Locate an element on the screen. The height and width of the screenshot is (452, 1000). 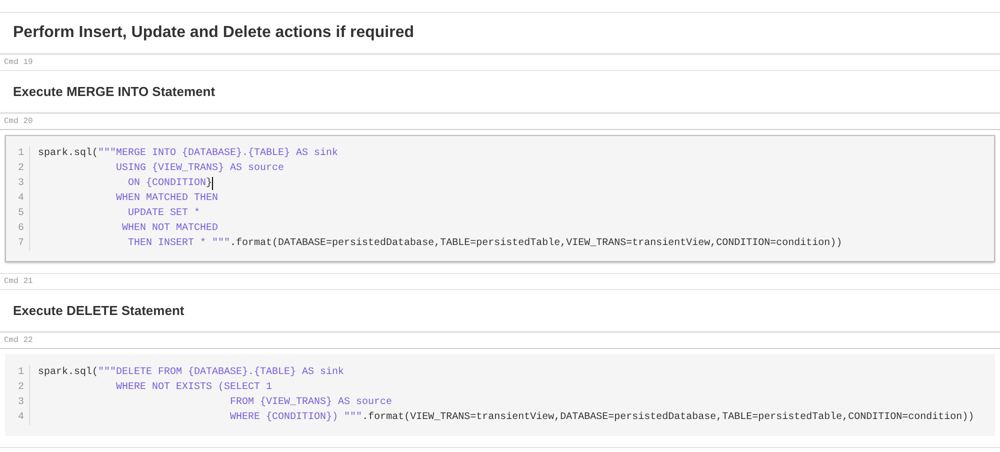
markdown-cell: Execute DELETE Statement is located at coordinates (500, 310).